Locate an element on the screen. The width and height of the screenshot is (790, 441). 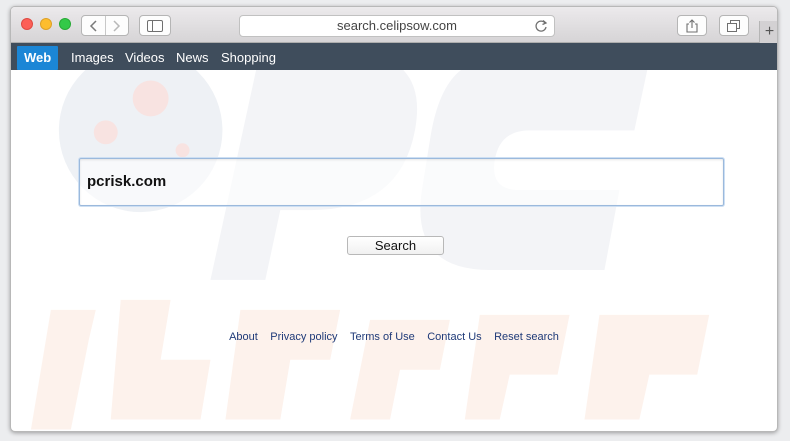
new-tab-button: + is located at coordinates (768, 32).